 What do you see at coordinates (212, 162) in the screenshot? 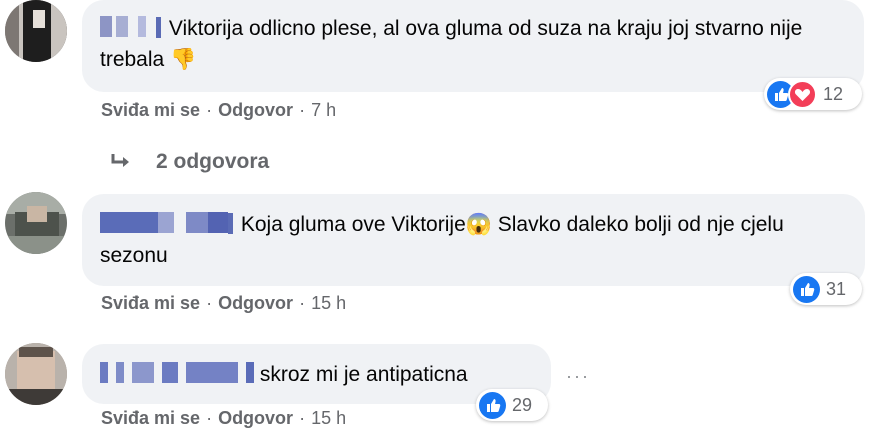
I see `replies-count: 2 odgovora` at bounding box center [212, 162].